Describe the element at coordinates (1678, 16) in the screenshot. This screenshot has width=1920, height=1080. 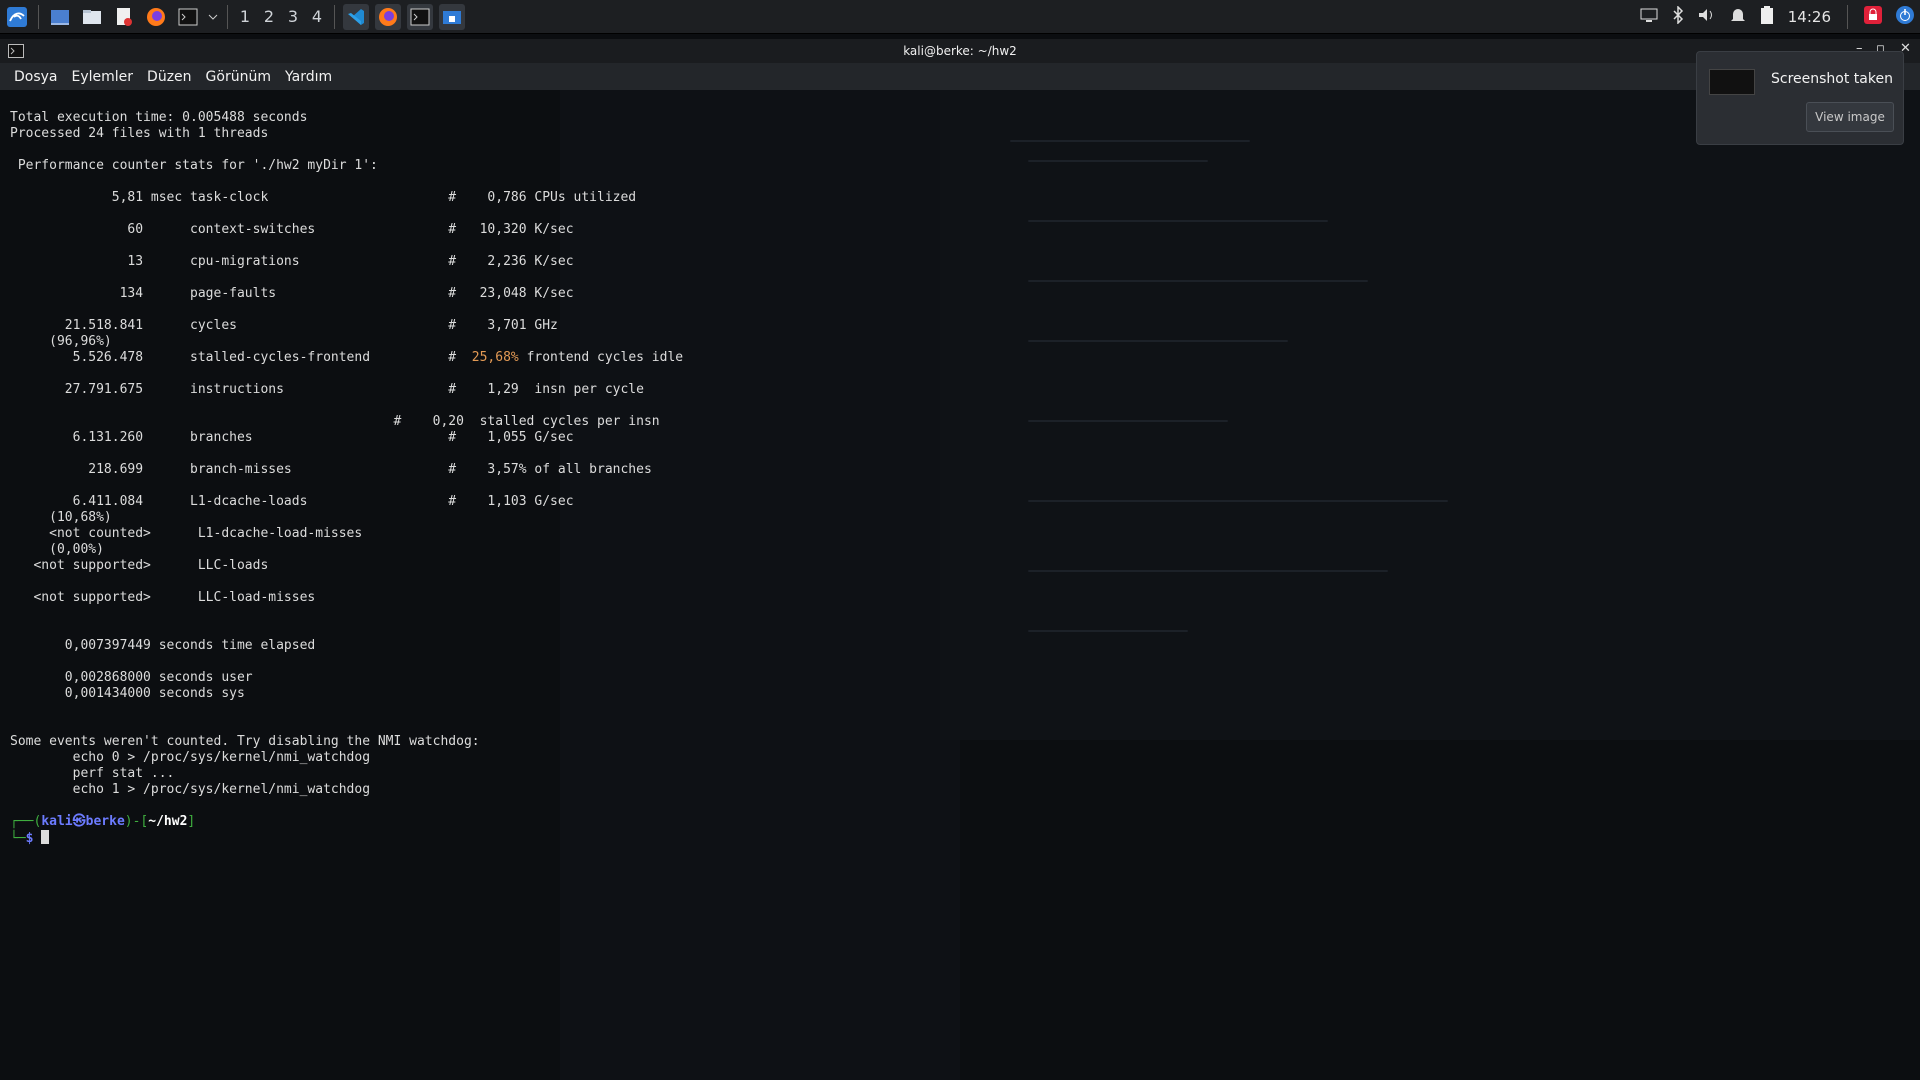
I see `bluetooth-icon` at that location.